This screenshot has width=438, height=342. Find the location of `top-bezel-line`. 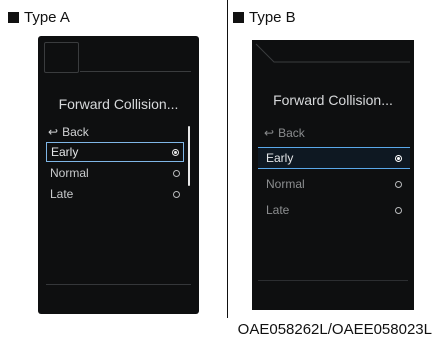

top-bezel-line is located at coordinates (332, 53).